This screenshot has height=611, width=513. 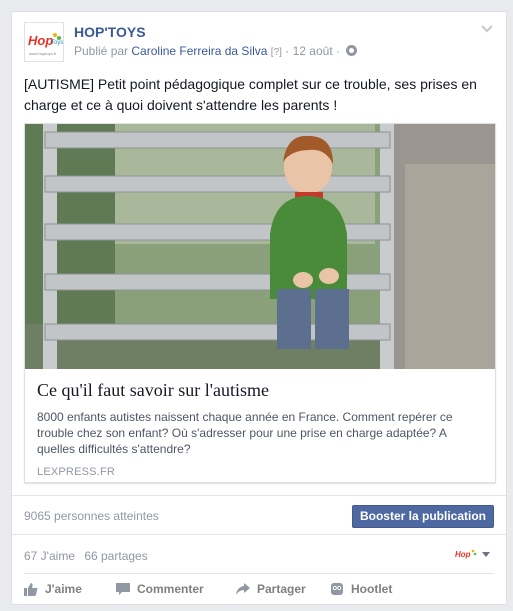 I want to click on engagement-stats: 67 J'aime 66 partages, so click(x=86, y=556).